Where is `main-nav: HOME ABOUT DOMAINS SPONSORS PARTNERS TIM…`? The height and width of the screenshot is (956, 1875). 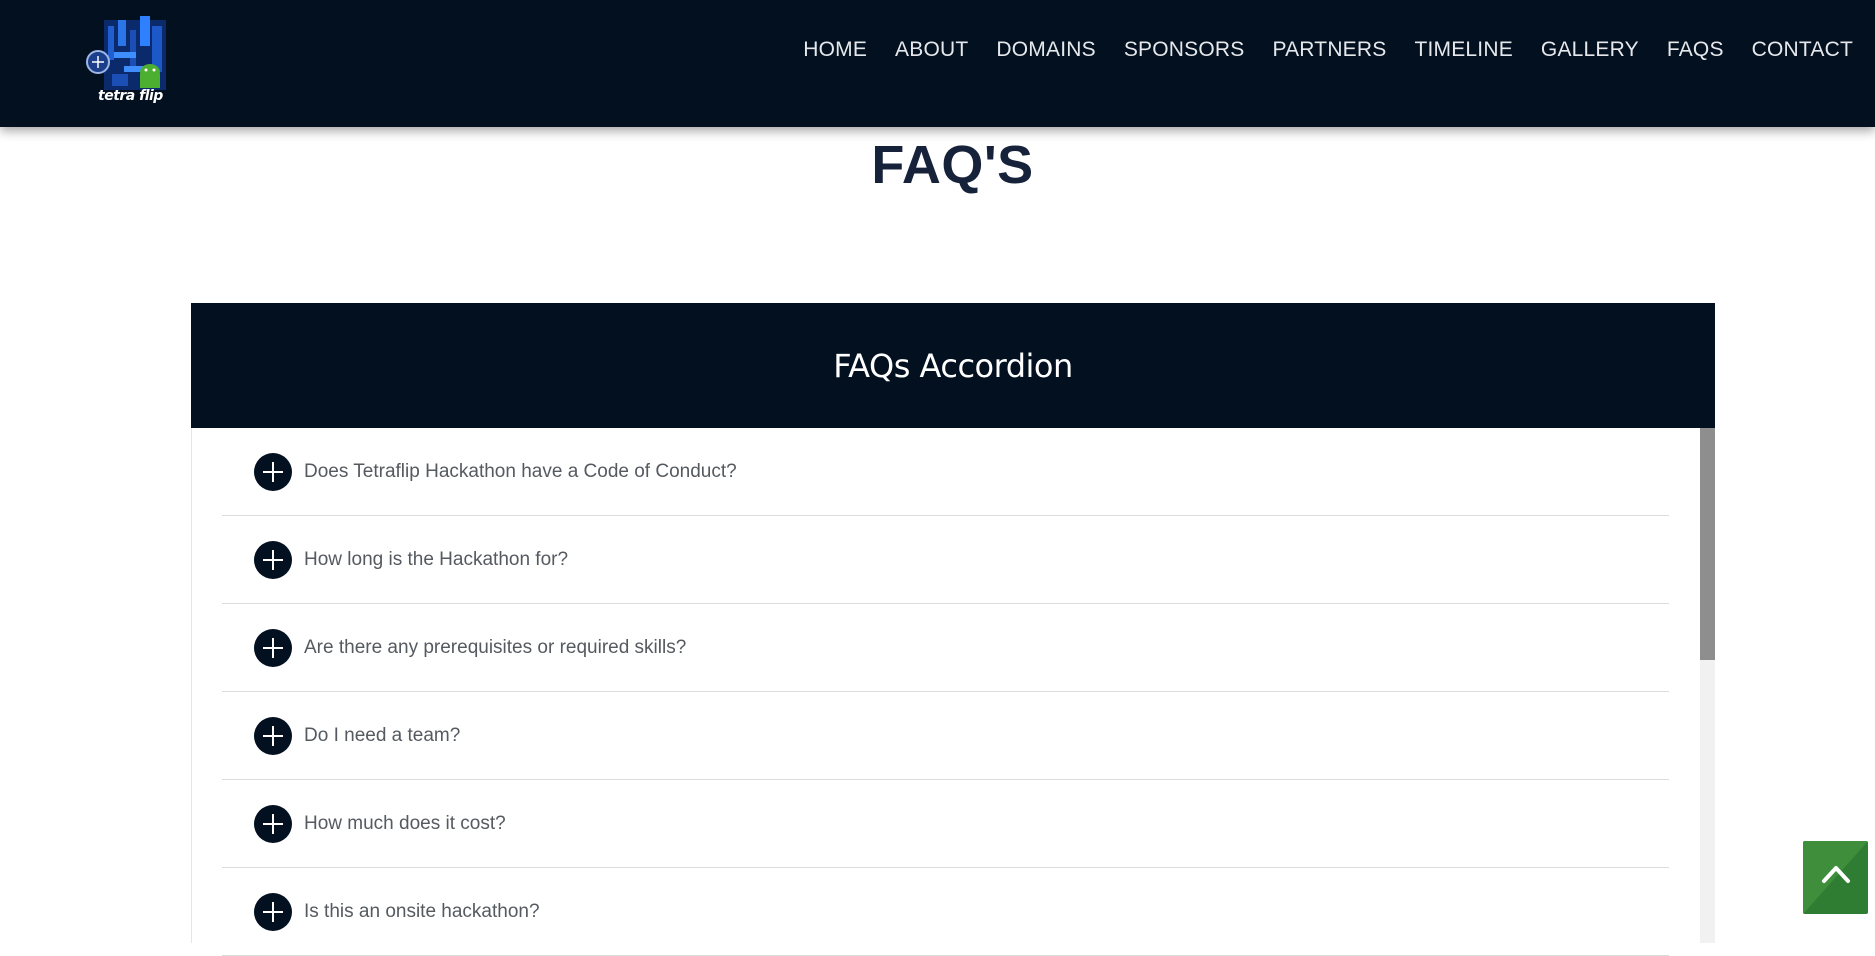 main-nav: HOME ABOUT DOMAINS SPONSORS PARTNERS TIM… is located at coordinates (1328, 50).